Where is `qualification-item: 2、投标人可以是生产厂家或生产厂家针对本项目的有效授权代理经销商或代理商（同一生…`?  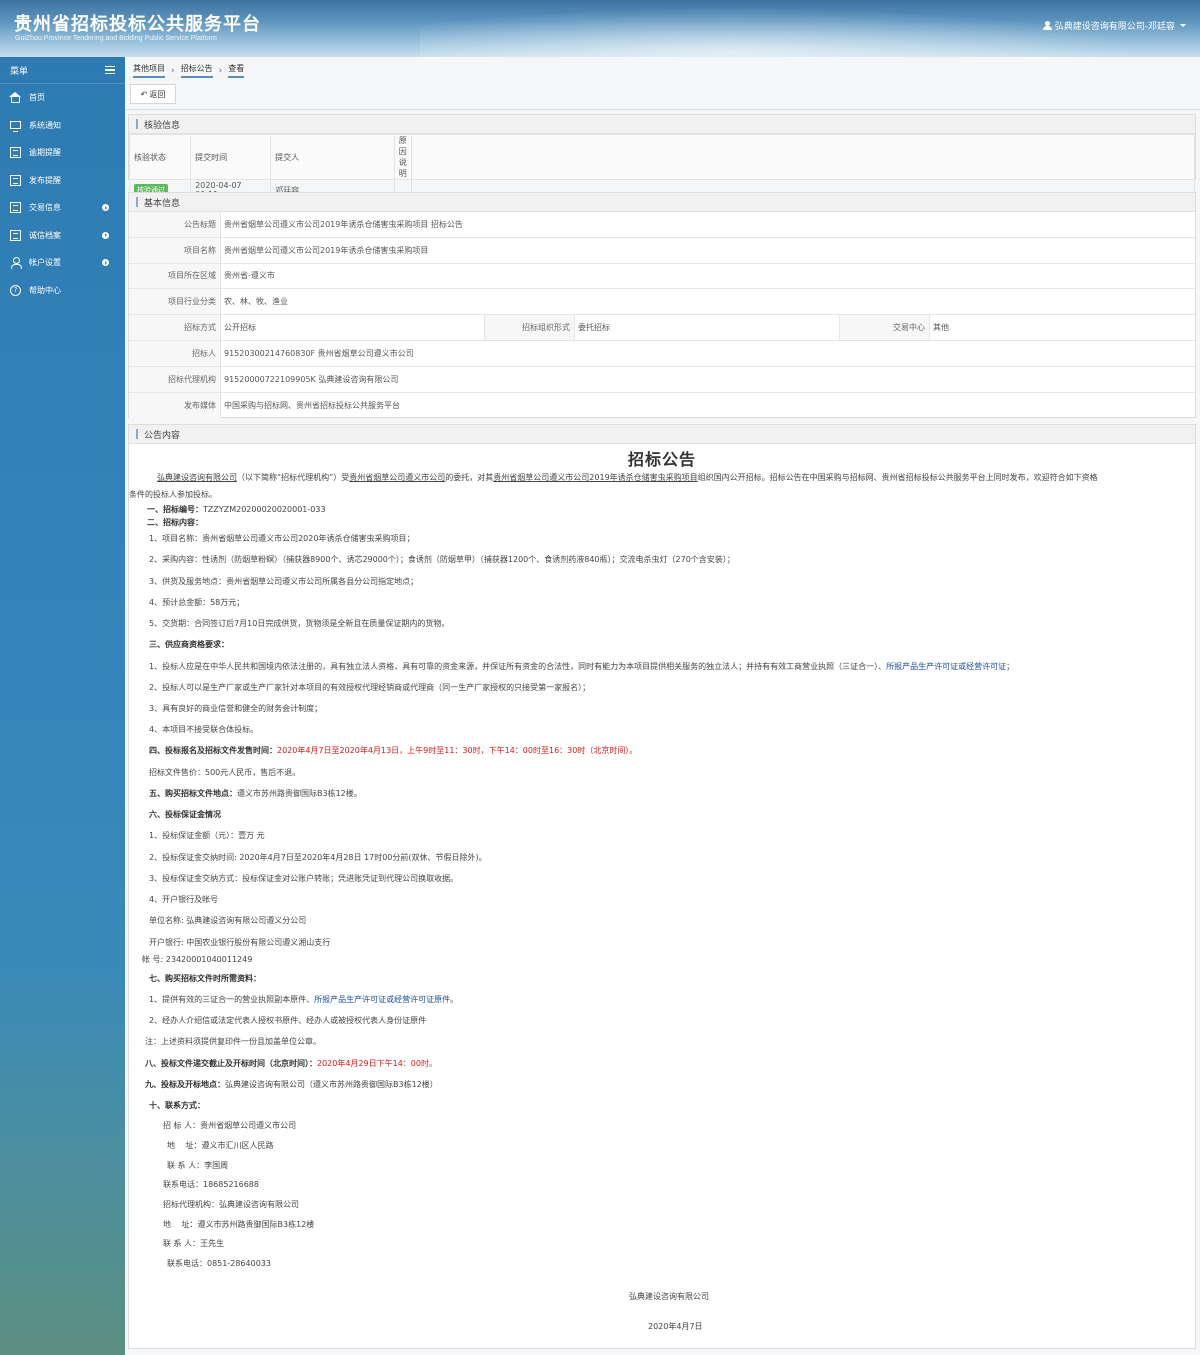
qualification-item: 2、投标人可以是生产厂家或生产厂家针对本项目的有效授权代理经销商或代理商（同一生… is located at coordinates (370, 687).